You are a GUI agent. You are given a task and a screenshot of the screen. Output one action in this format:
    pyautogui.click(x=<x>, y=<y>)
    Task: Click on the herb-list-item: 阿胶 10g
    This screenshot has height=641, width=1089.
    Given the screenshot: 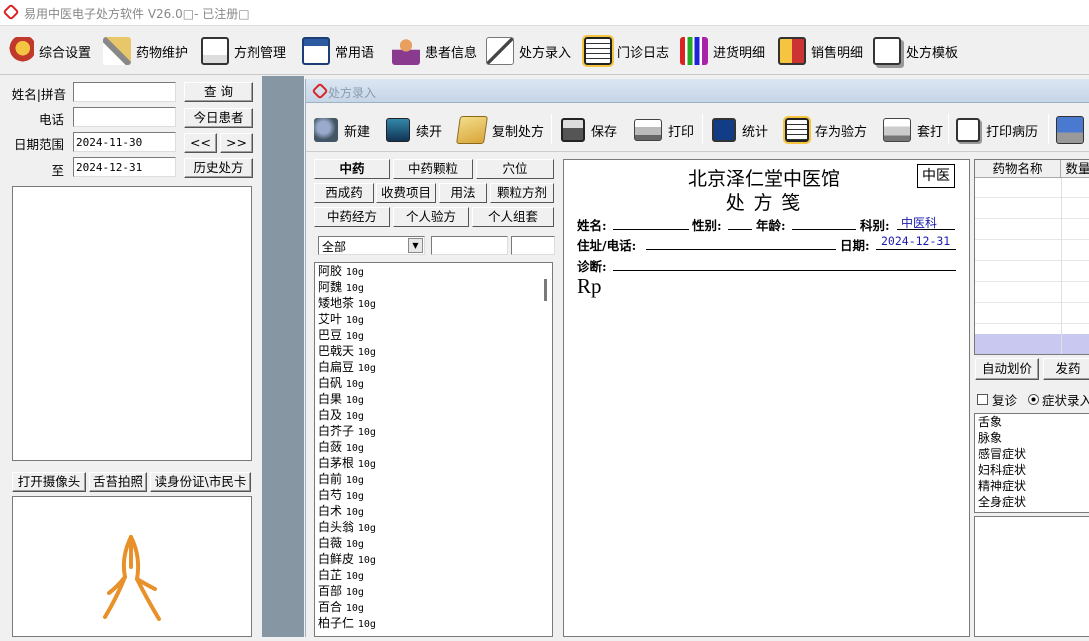 What is the action you would take?
    pyautogui.click(x=433, y=271)
    